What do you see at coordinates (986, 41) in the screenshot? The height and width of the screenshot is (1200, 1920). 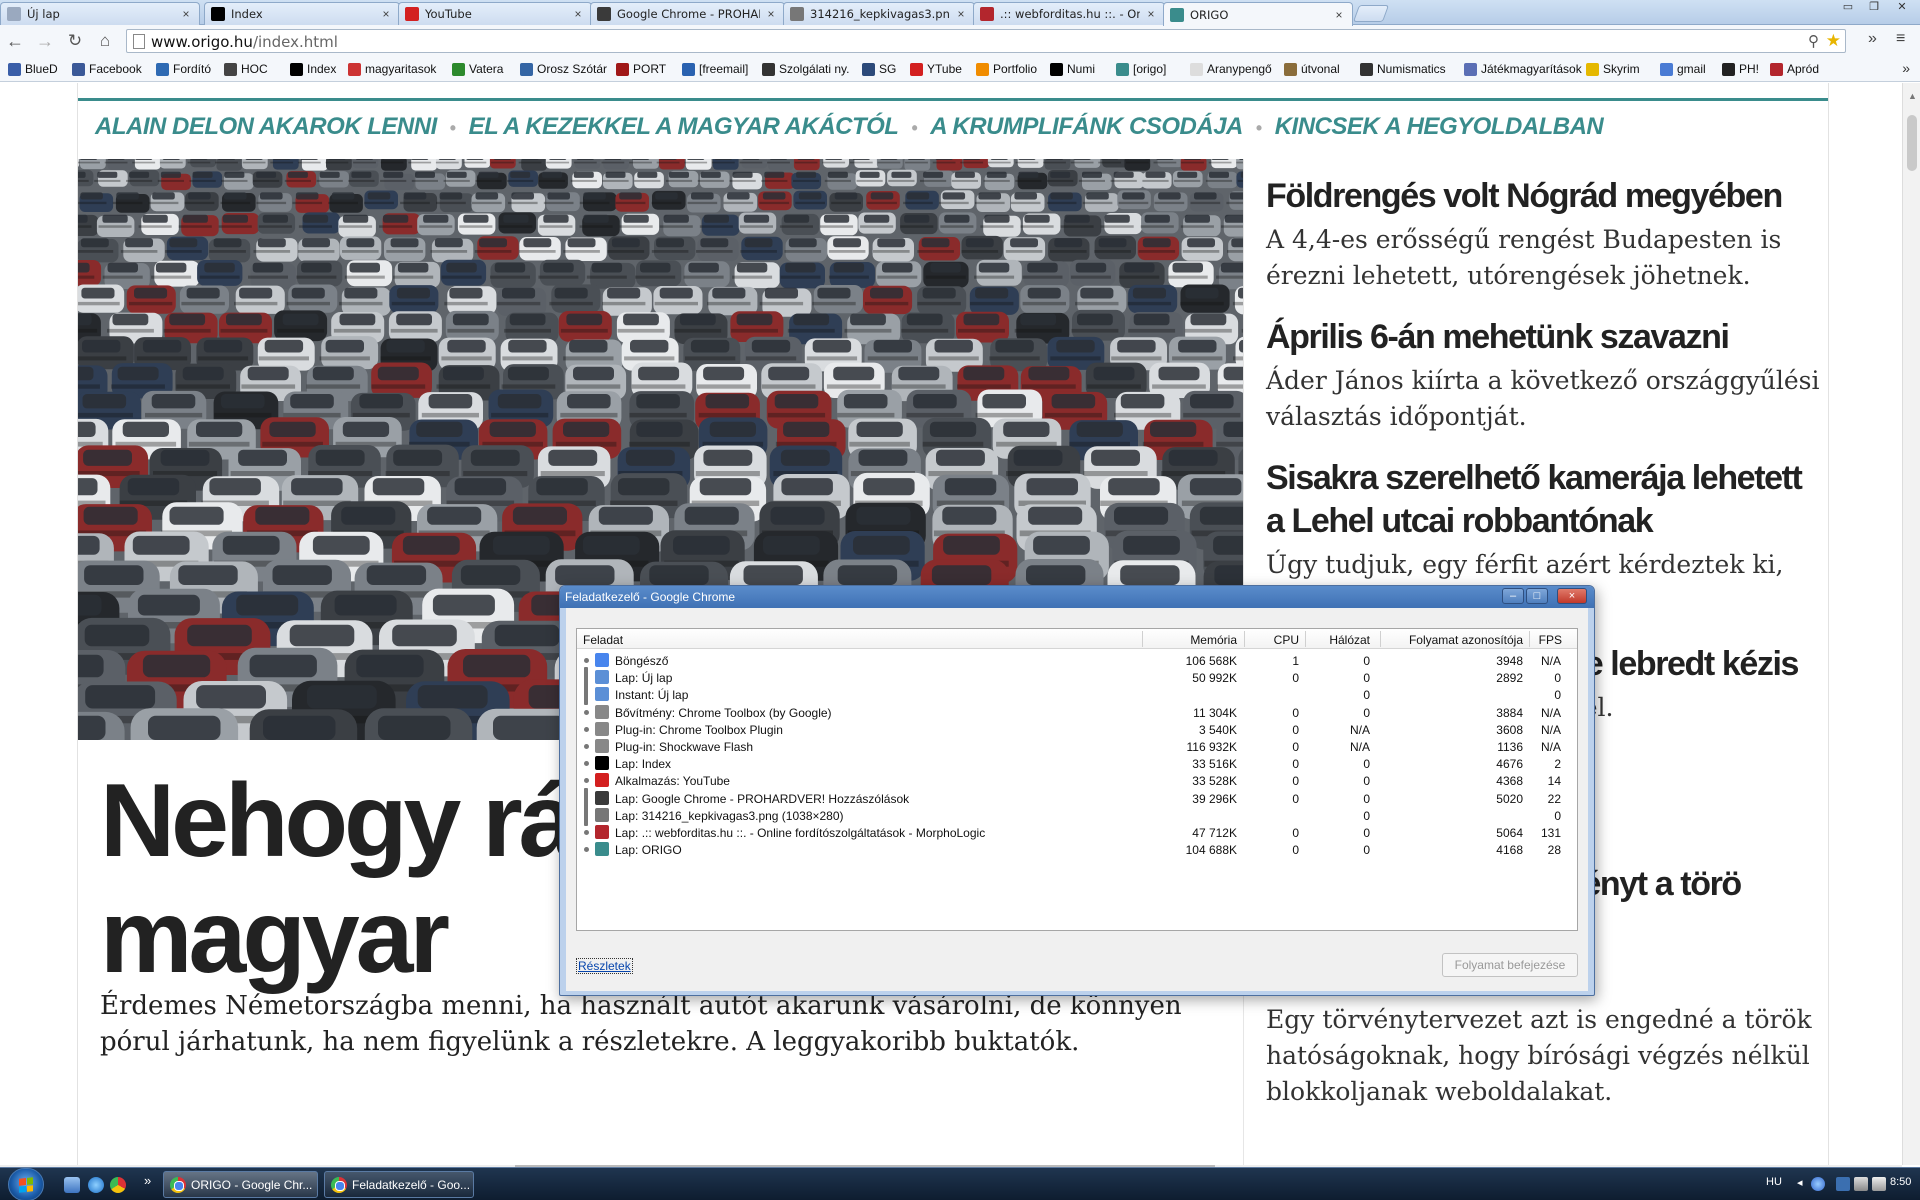 I see `address-bar: www.origo.hu/index.html ⚲ ★` at bounding box center [986, 41].